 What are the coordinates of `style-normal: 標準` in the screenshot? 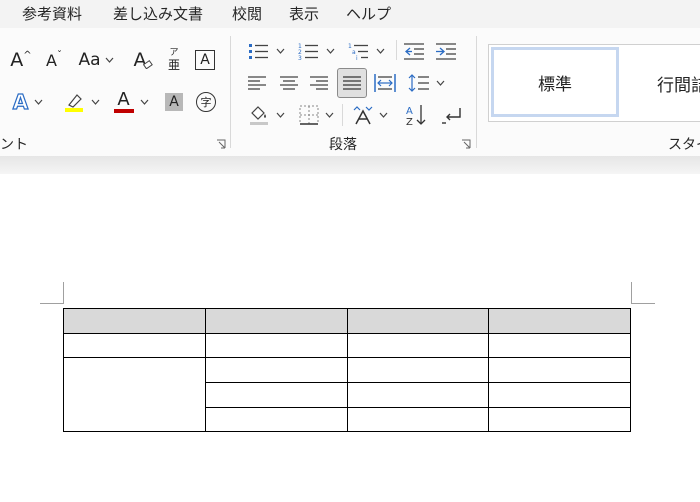 It's located at (555, 82).